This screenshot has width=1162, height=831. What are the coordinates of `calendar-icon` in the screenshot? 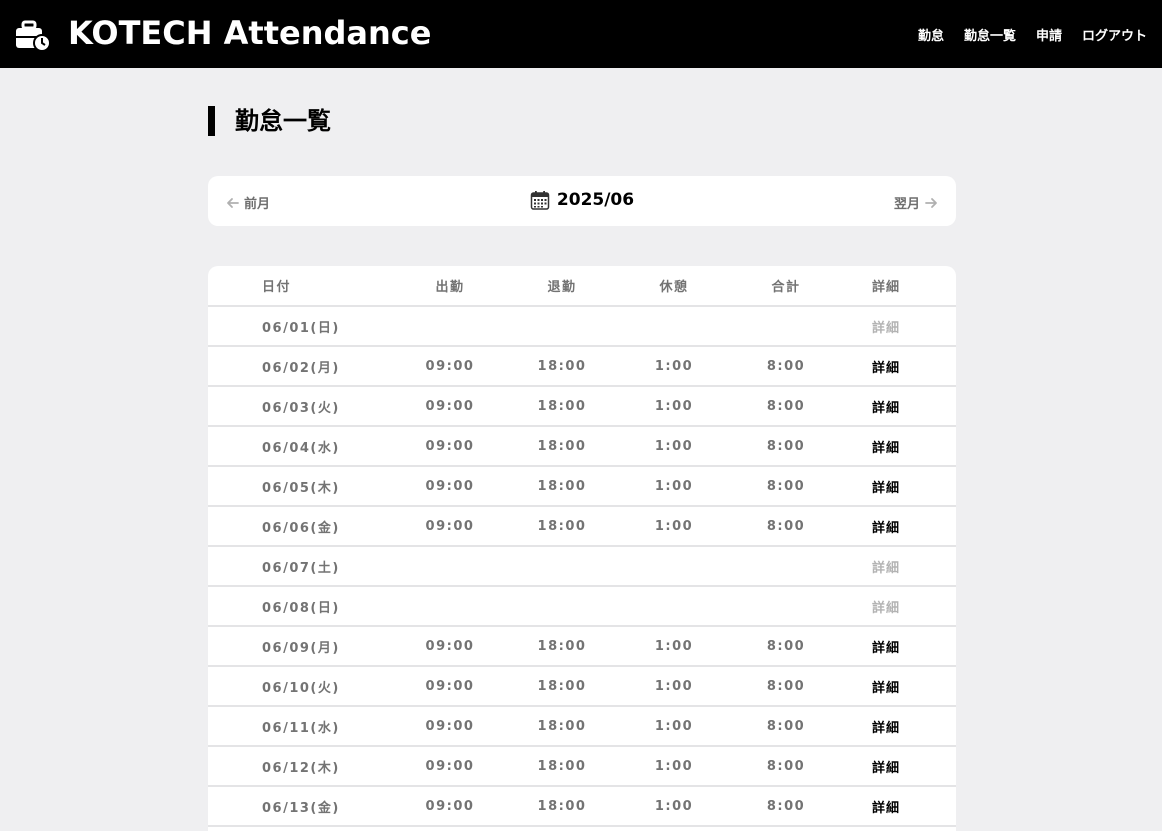 It's located at (540, 200).